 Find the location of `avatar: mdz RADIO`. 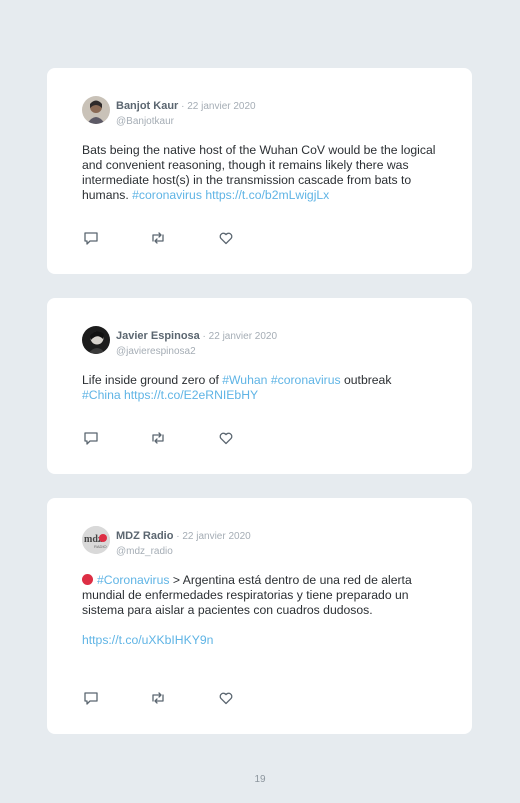

avatar: mdz RADIO is located at coordinates (96, 540).